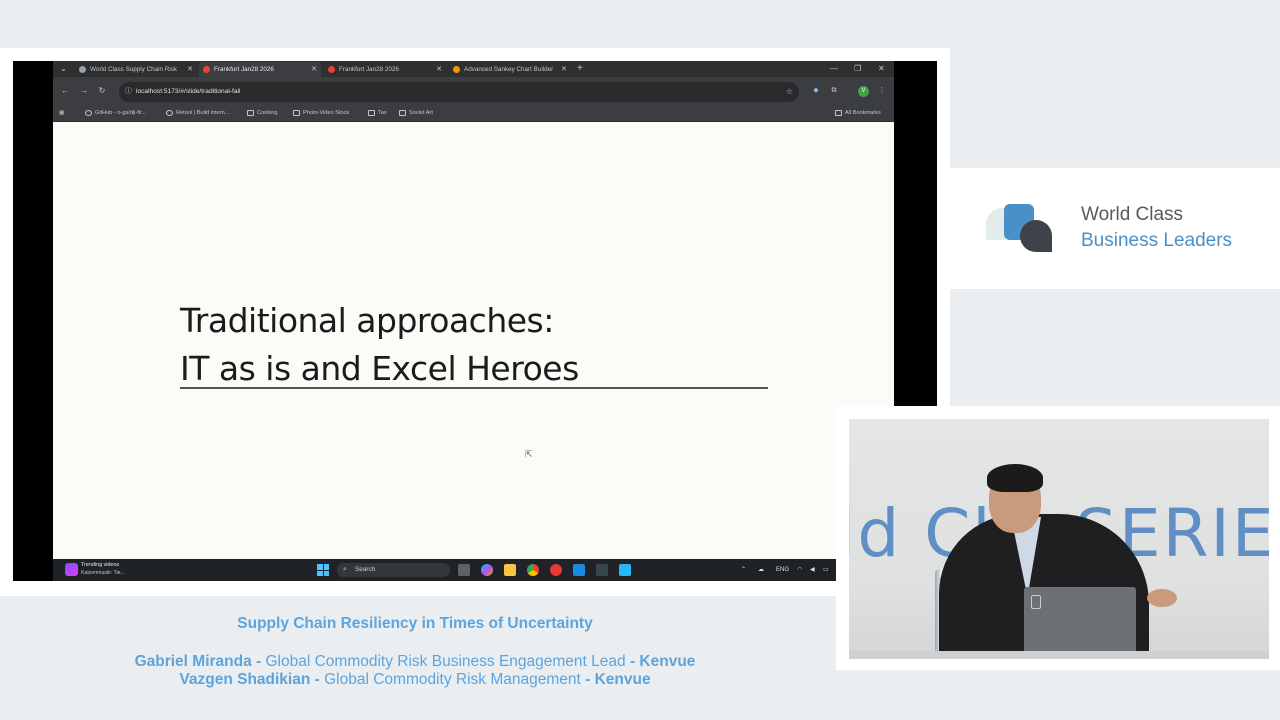 This screenshot has height=720, width=1280. Describe the element at coordinates (882, 91) in the screenshot. I see `menu-kebab-icon: ⋮` at that location.